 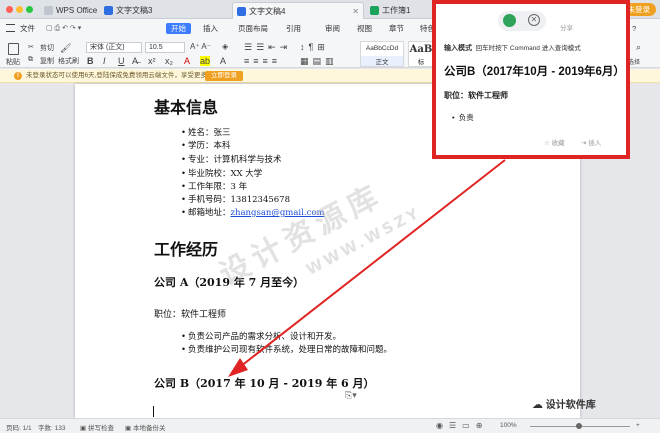 What do you see at coordinates (97, 427) in the screenshot?
I see `spell-check: ▣ 拼写检查` at bounding box center [97, 427].